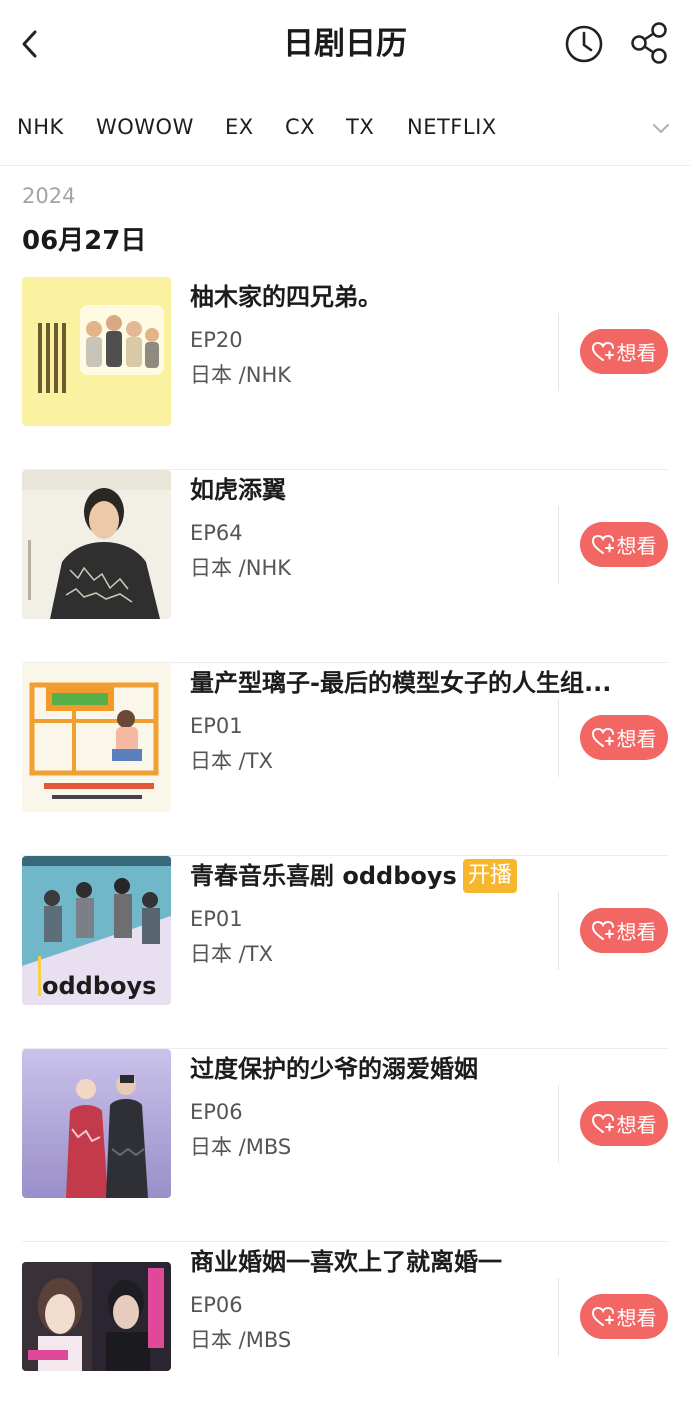 This screenshot has height=1404, width=690. Describe the element at coordinates (345, 44) in the screenshot. I see `header: 日剧日历` at that location.